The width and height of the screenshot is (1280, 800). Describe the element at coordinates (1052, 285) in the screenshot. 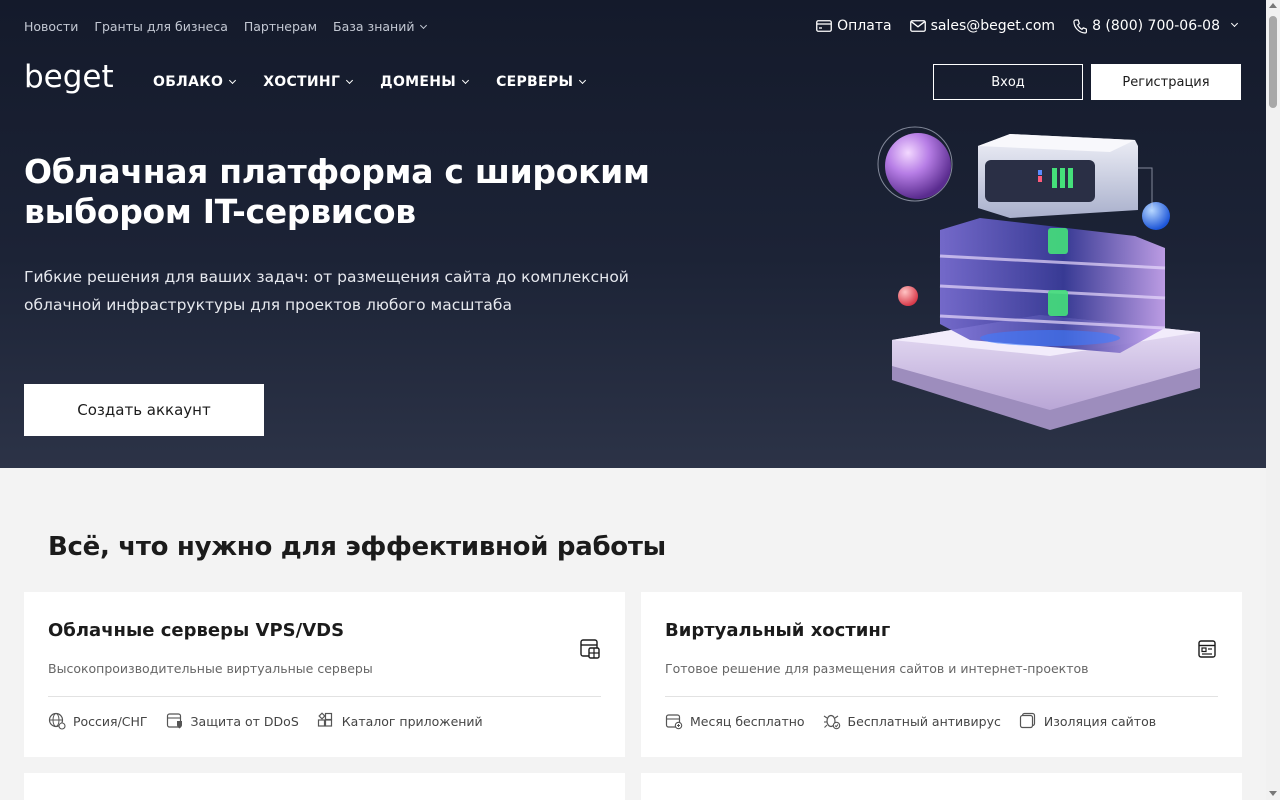

I see `server-tiers` at that location.